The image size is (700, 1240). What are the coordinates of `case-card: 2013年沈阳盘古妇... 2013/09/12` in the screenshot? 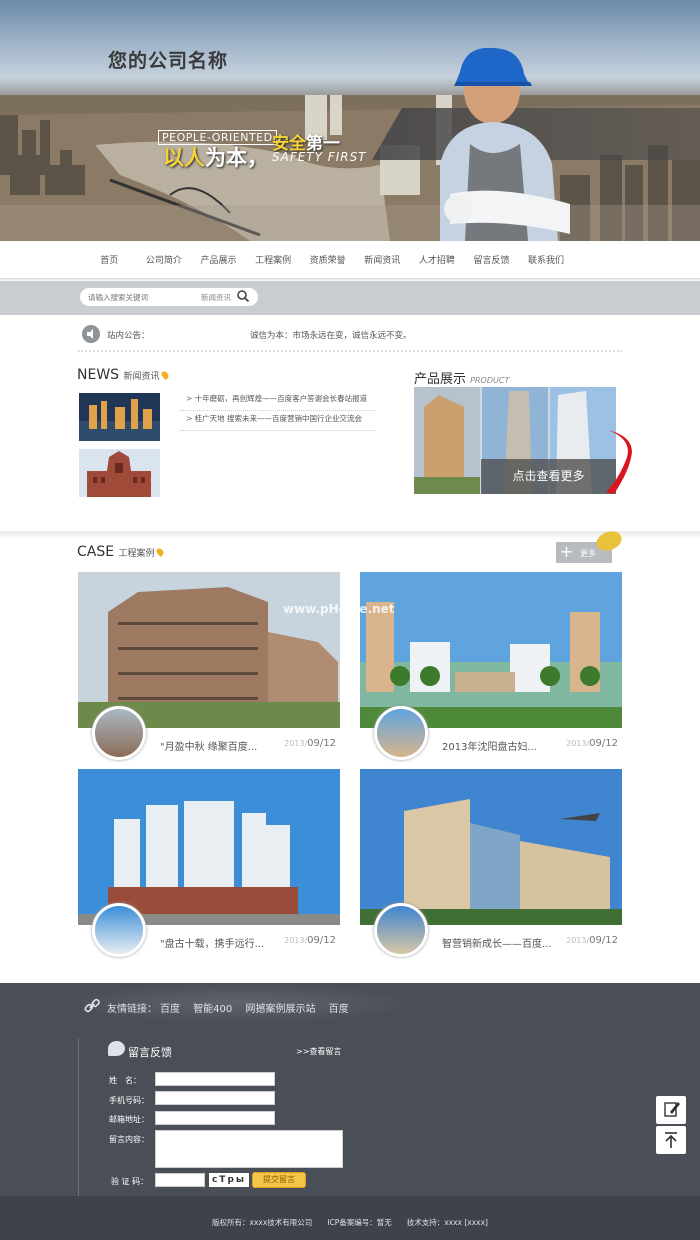 It's located at (491, 668).